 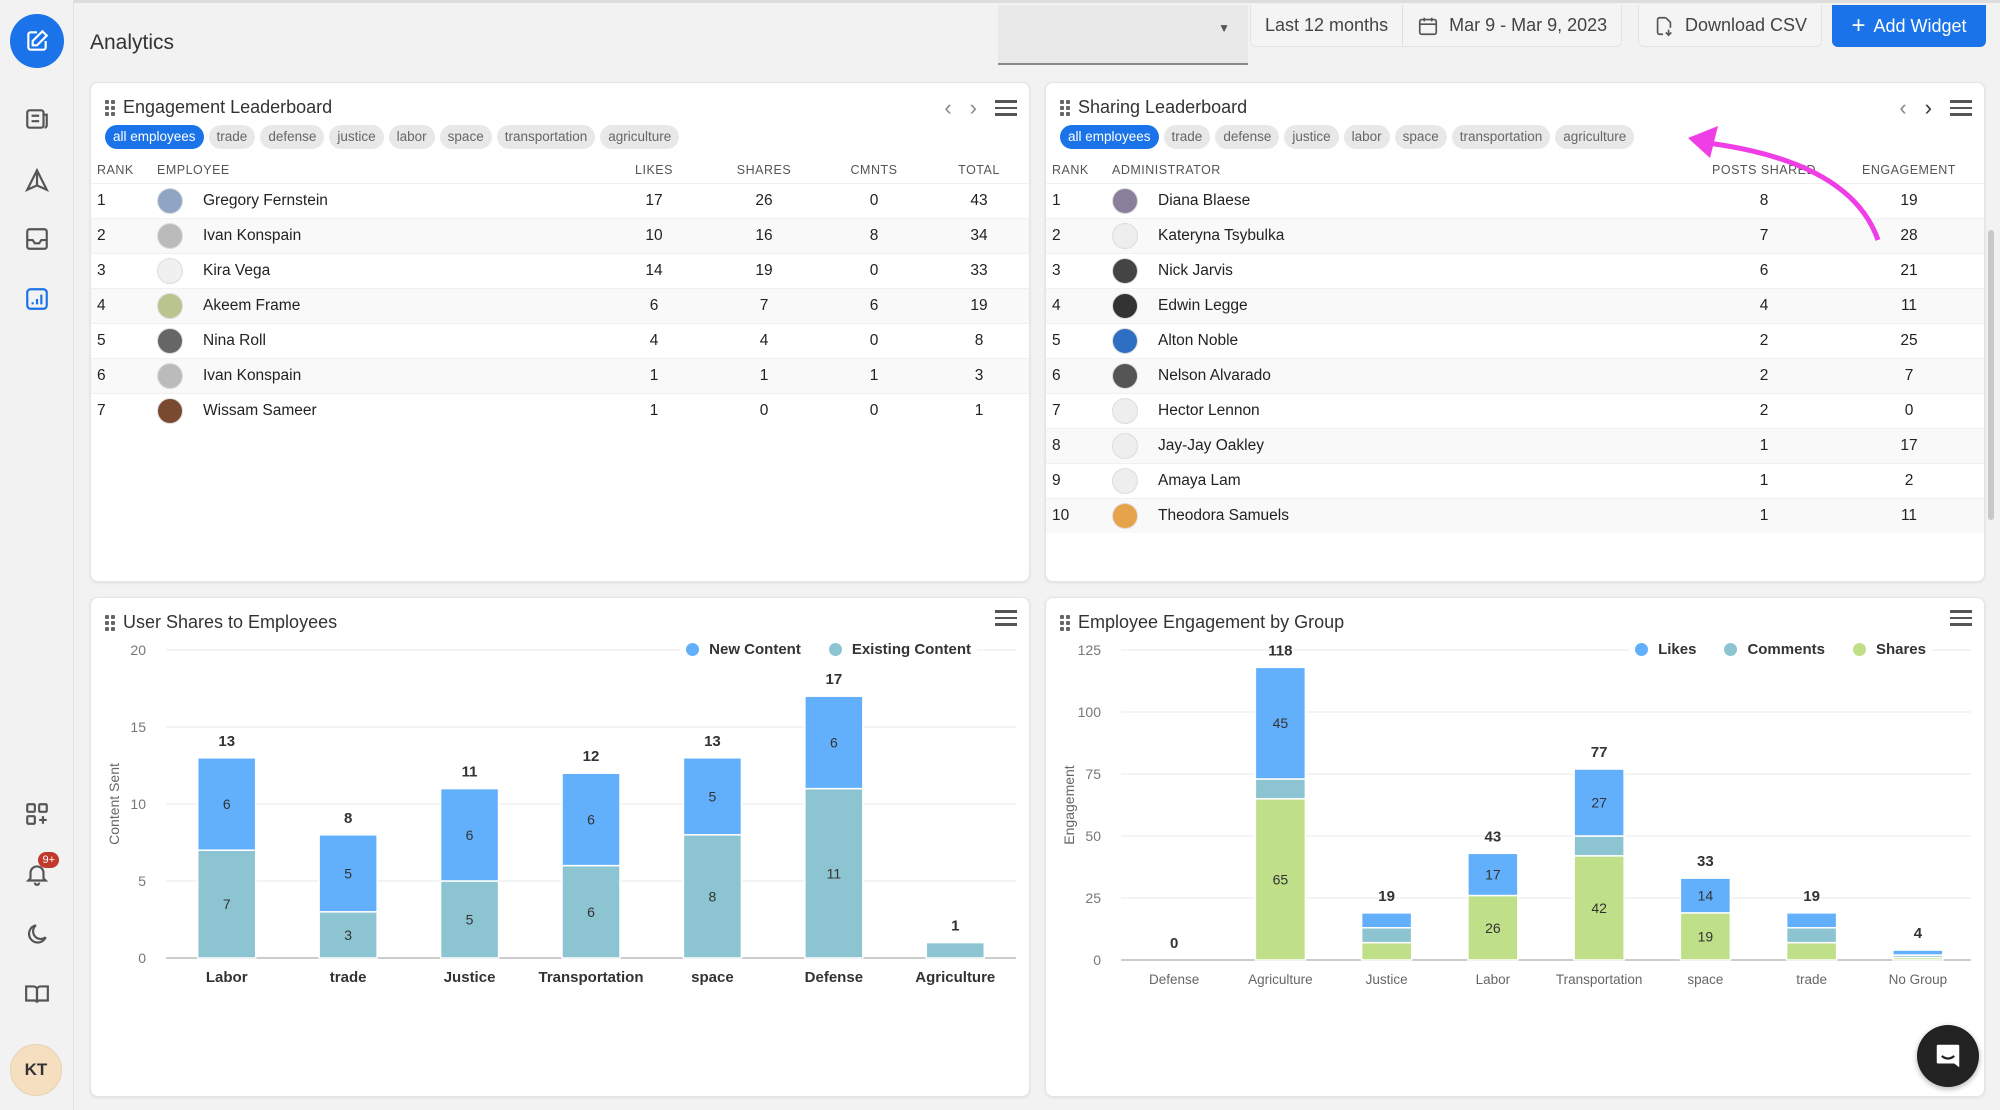 What do you see at coordinates (560, 340) in the screenshot?
I see `table-row: 5 Nina Roll 4 4 0 8` at bounding box center [560, 340].